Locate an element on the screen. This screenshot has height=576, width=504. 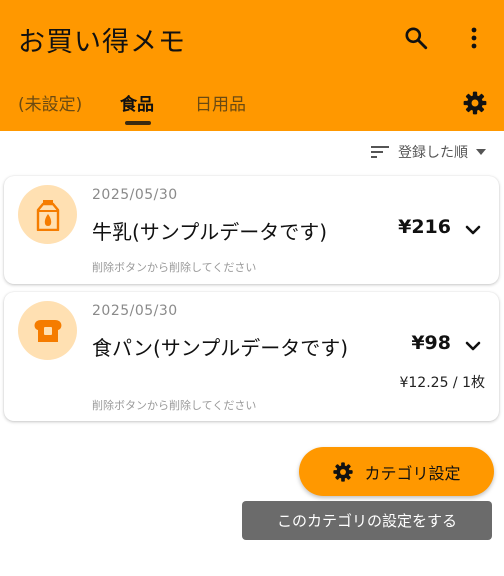
sort-selector: 登録した順 is located at coordinates (428, 152).